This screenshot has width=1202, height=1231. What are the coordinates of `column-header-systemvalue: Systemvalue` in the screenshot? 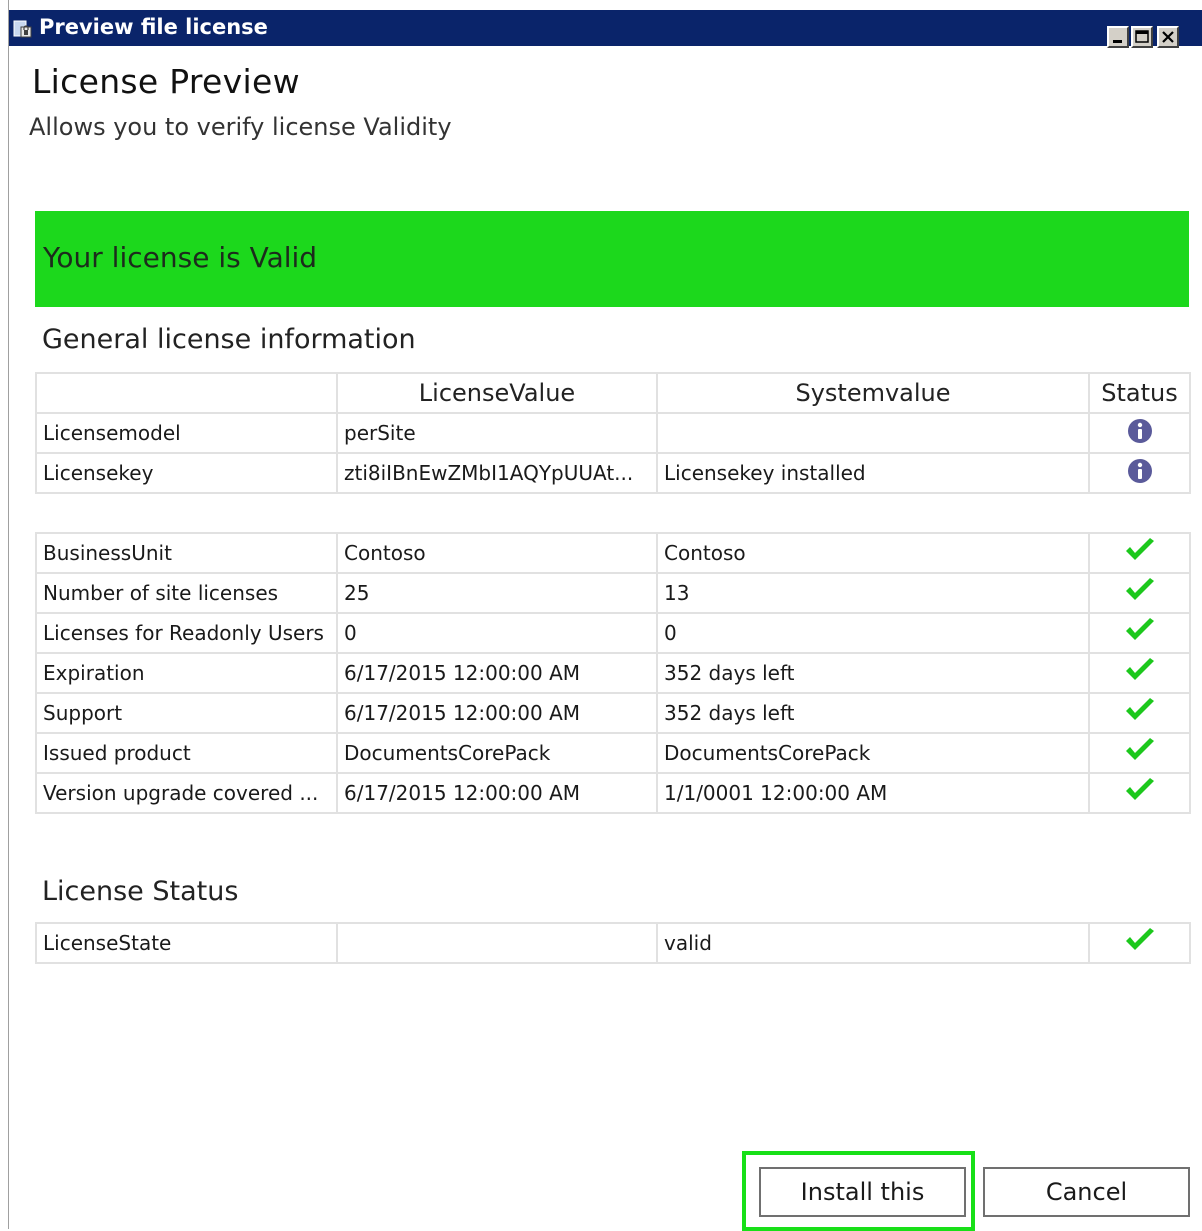 It's located at (873, 393).